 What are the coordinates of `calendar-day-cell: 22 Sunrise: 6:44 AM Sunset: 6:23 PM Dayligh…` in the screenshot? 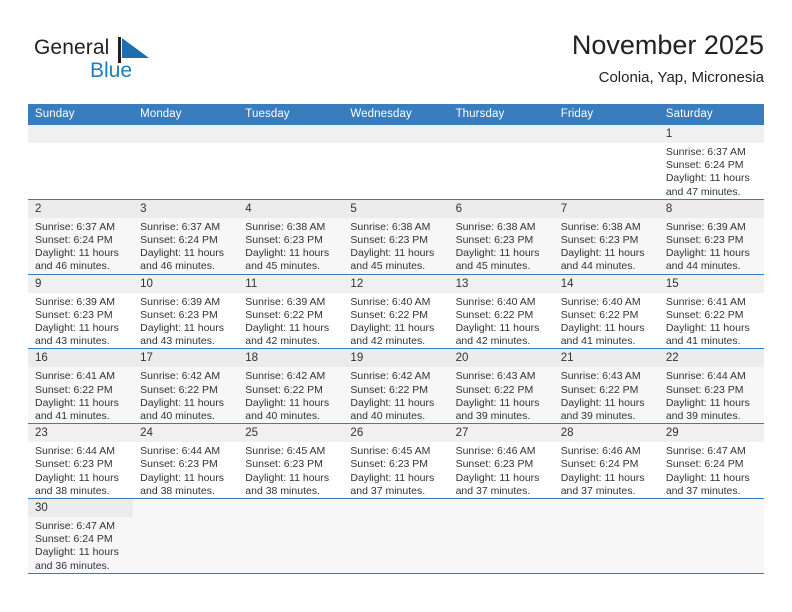 It's located at (711, 386).